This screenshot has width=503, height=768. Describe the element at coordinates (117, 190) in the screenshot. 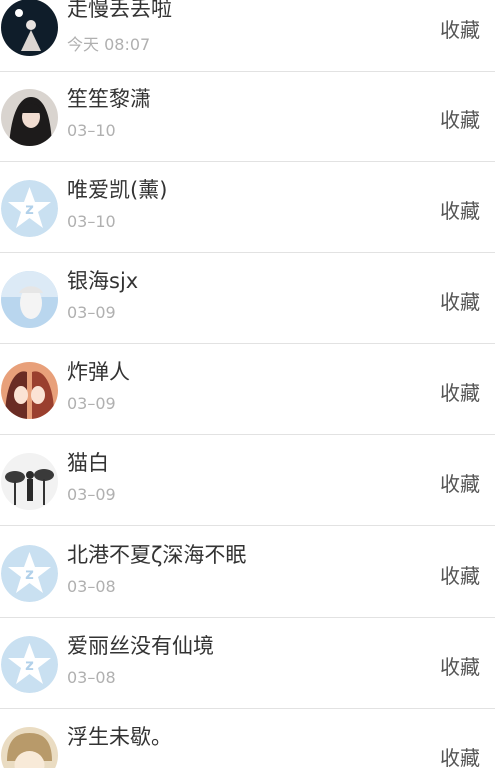

I see `contact-name: 唯爱凯(薰)` at that location.